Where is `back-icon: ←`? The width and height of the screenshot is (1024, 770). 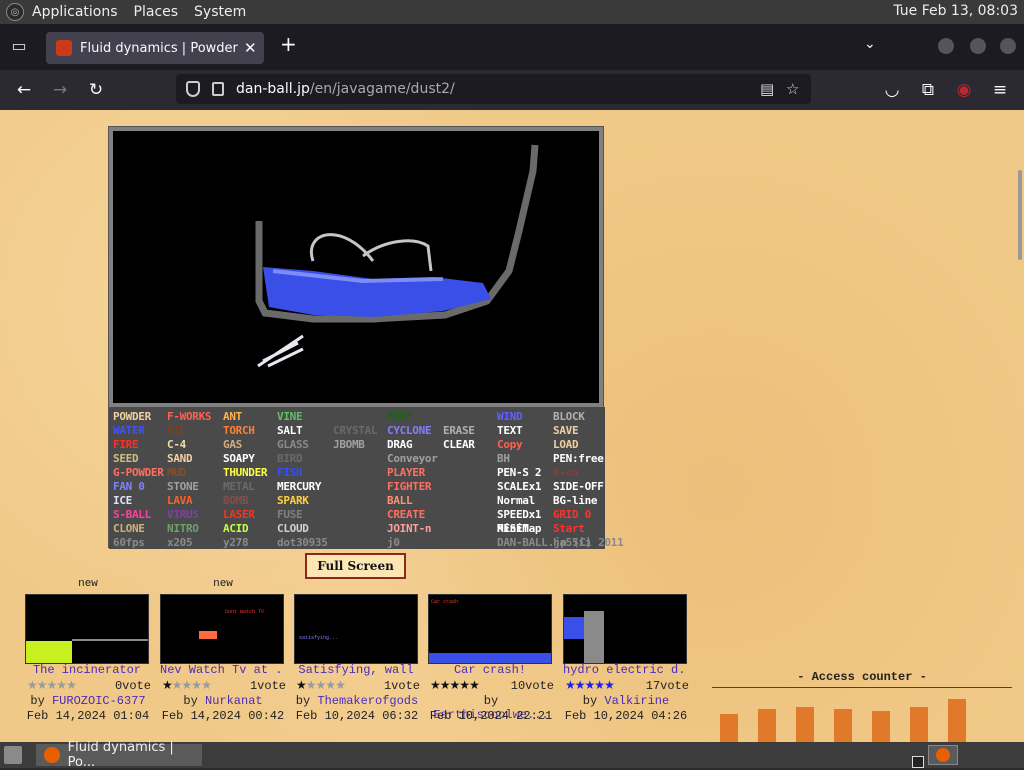 back-icon: ← is located at coordinates (24, 90).